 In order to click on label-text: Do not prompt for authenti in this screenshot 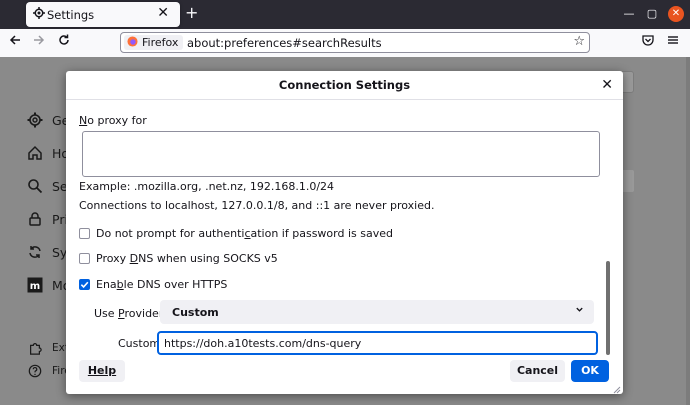, I will do `click(170, 233)`.